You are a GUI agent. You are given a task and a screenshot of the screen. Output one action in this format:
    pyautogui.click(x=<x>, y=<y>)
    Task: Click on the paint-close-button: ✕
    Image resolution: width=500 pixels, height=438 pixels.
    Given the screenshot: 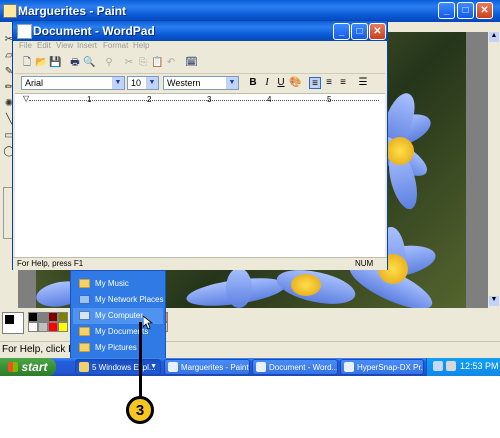 What is the action you would take?
    pyautogui.click(x=484, y=10)
    